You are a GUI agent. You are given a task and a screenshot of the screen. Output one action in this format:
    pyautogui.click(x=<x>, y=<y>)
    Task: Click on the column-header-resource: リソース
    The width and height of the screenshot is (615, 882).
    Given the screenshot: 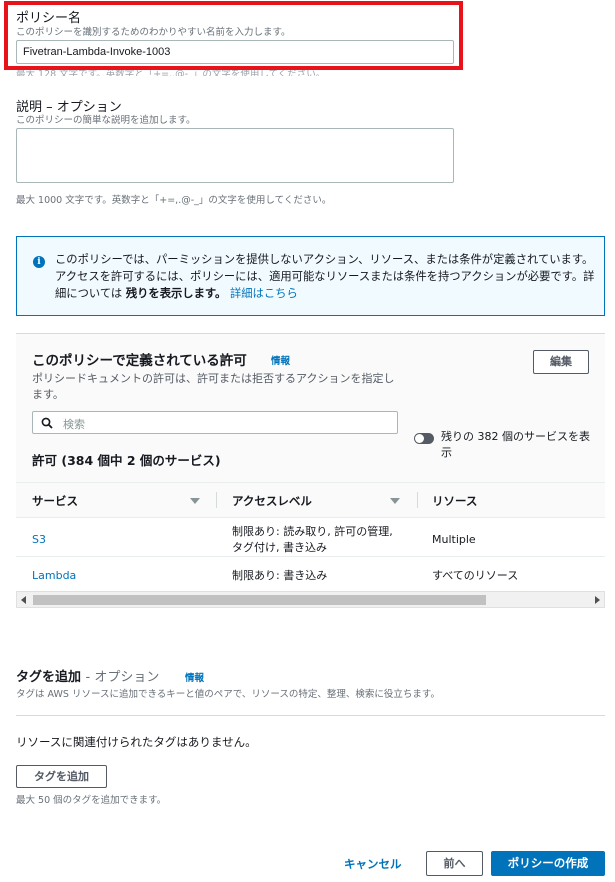 What is the action you would take?
    pyautogui.click(x=455, y=501)
    